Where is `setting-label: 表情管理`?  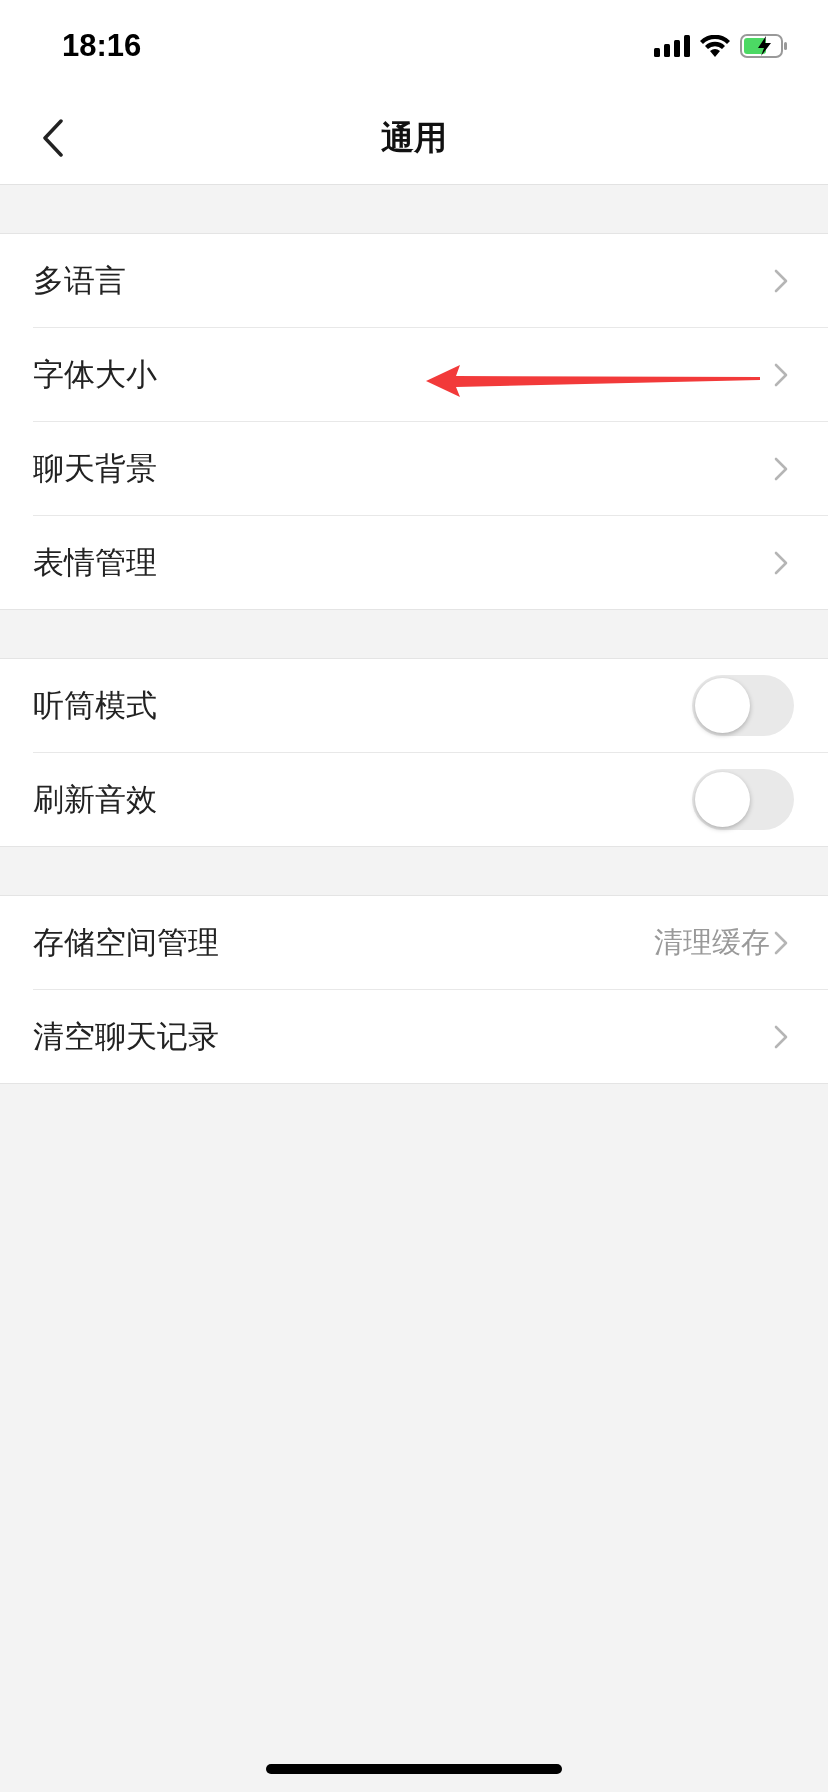 setting-label: 表情管理 is located at coordinates (401, 562).